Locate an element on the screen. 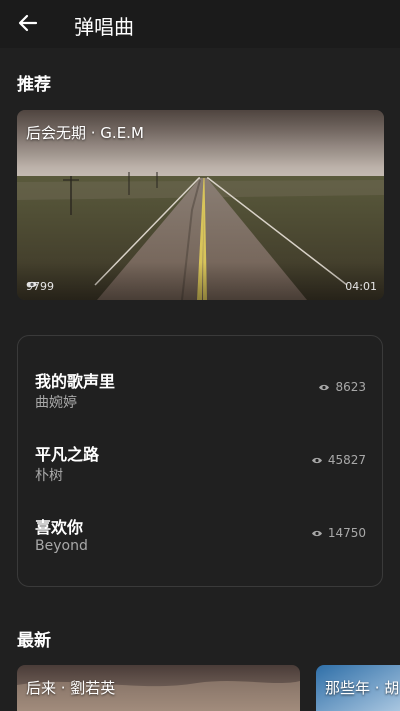  song-views-value: 8623 is located at coordinates (350, 387).